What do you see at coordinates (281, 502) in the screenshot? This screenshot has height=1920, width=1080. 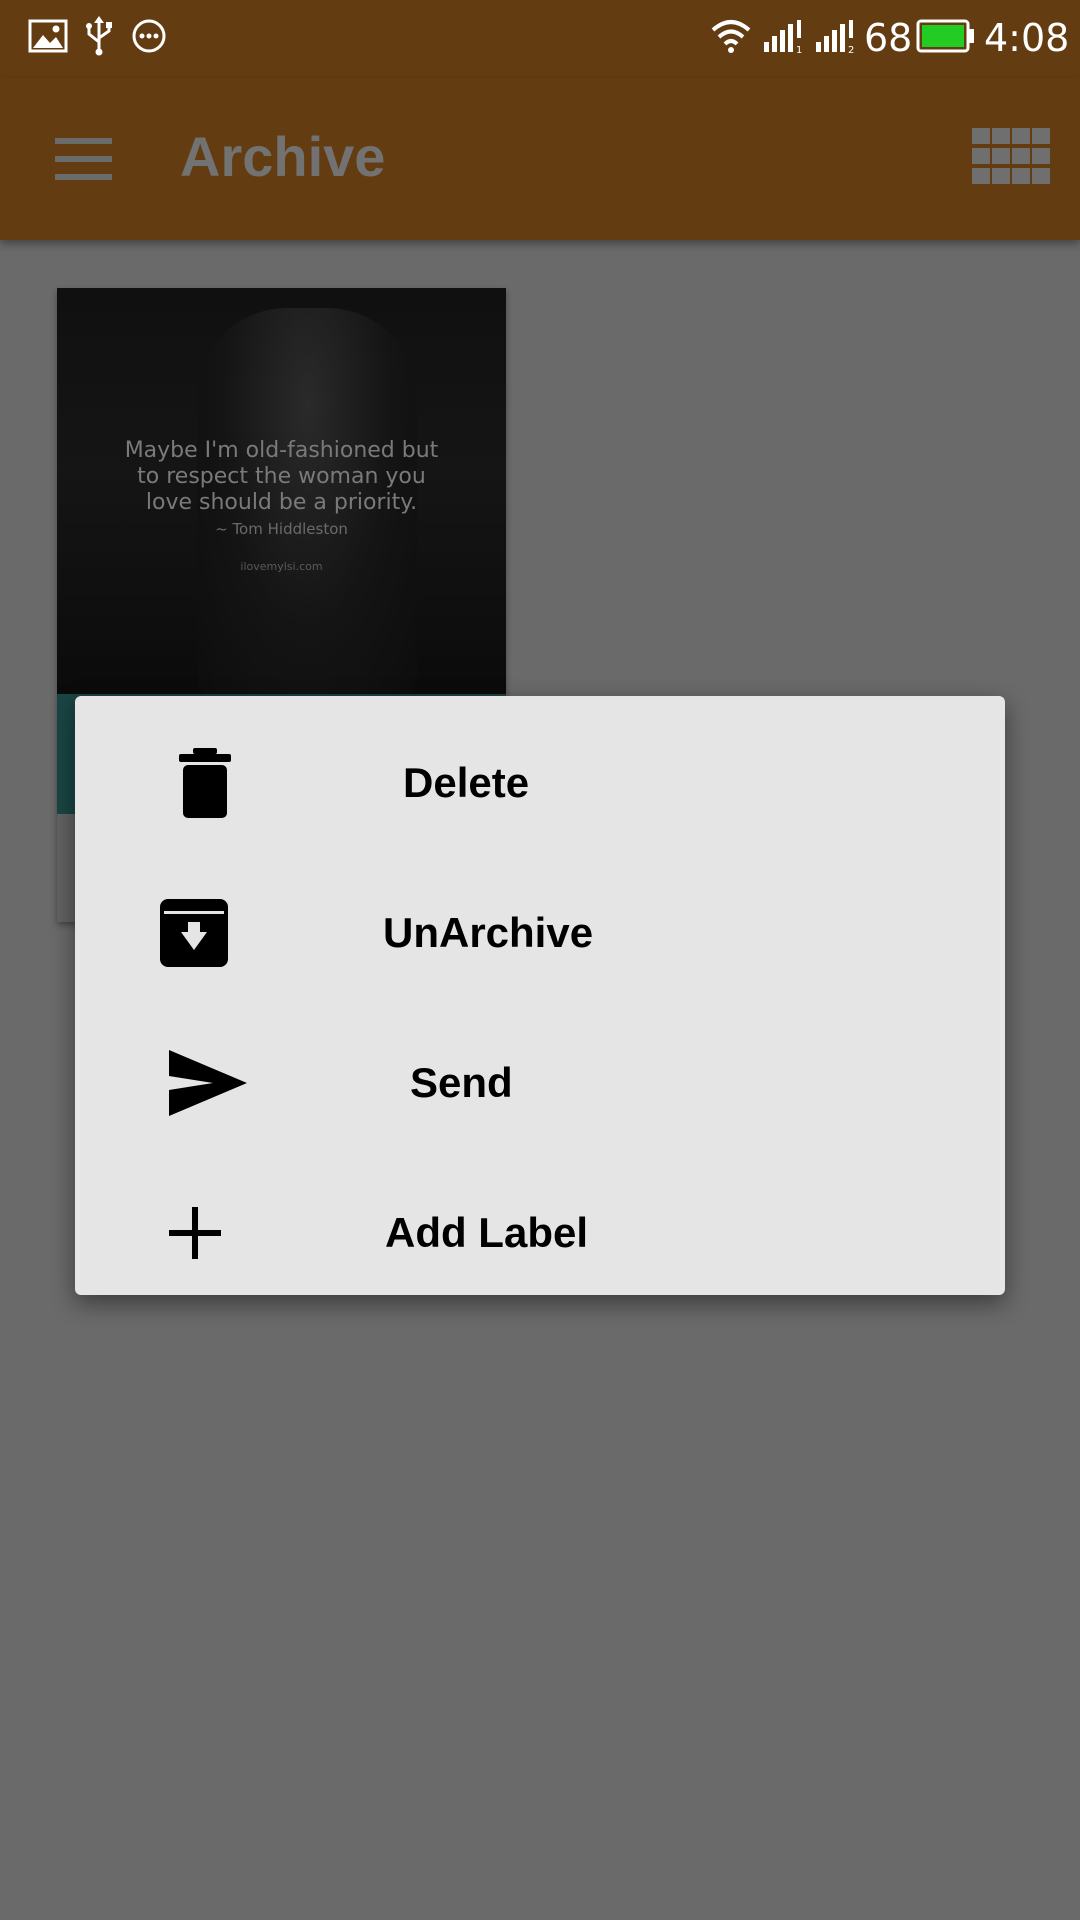 I see `quote-line: love should be a priority.` at bounding box center [281, 502].